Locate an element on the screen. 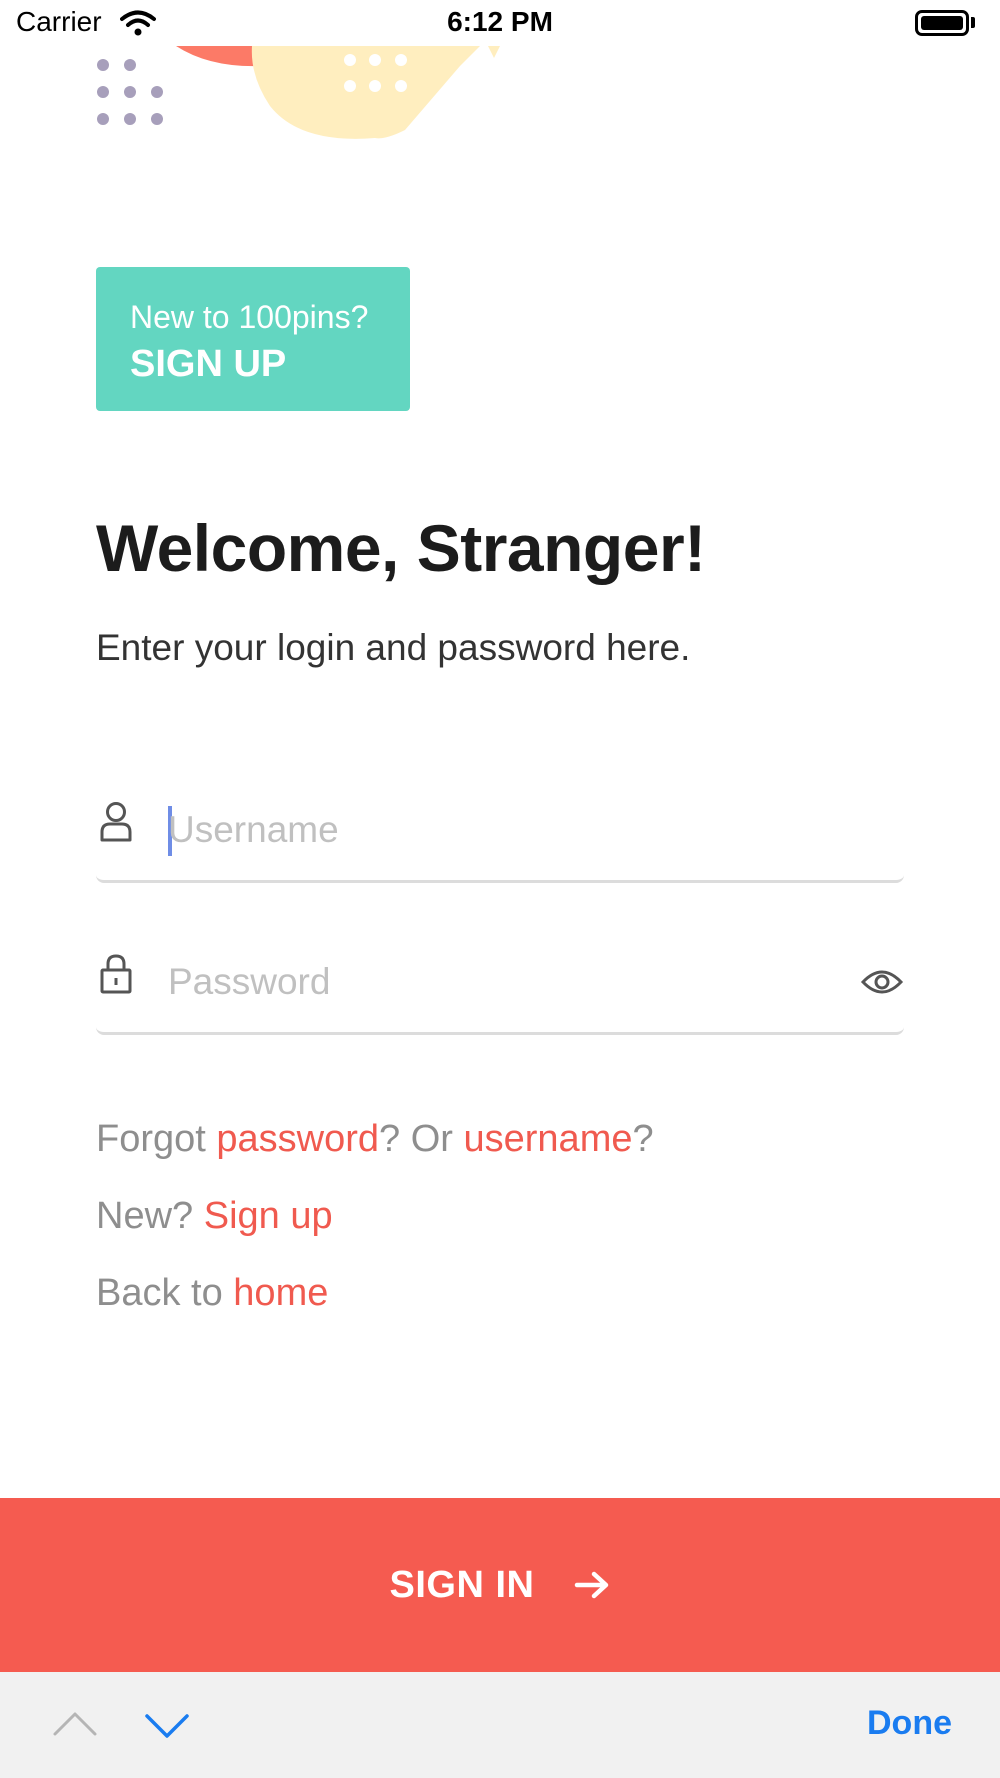  username-input is located at coordinates (488, 830).